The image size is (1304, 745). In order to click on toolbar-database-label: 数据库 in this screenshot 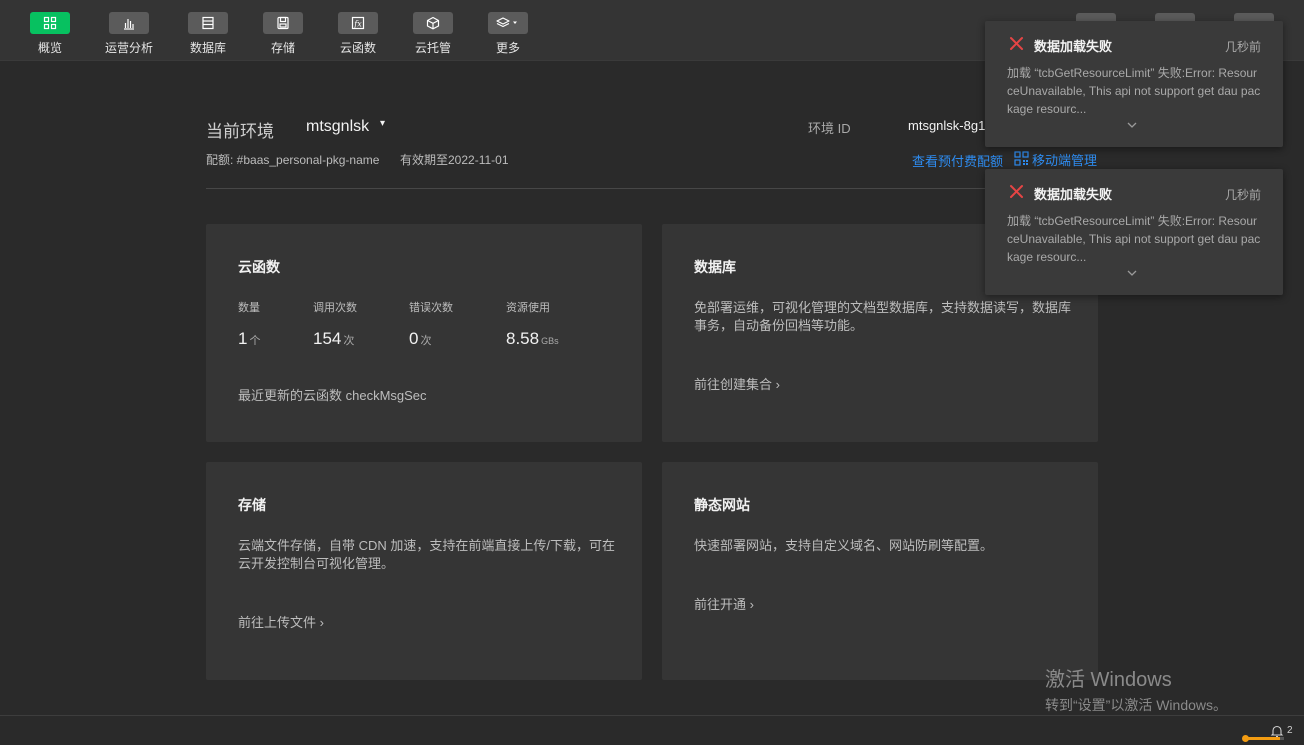, I will do `click(207, 48)`.